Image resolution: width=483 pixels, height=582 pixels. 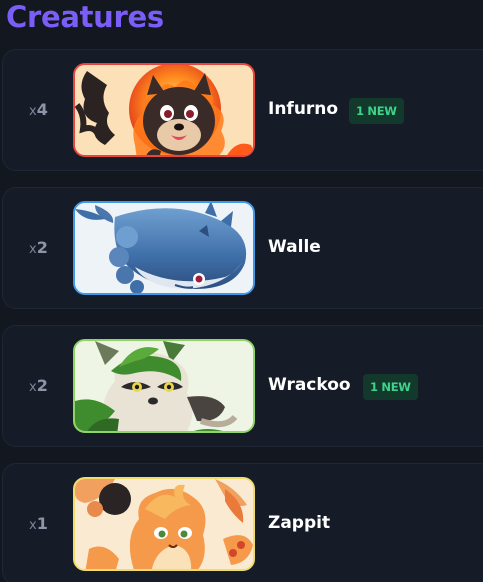 What do you see at coordinates (164, 248) in the screenshot?
I see `whale-creature-portrait` at bounding box center [164, 248].